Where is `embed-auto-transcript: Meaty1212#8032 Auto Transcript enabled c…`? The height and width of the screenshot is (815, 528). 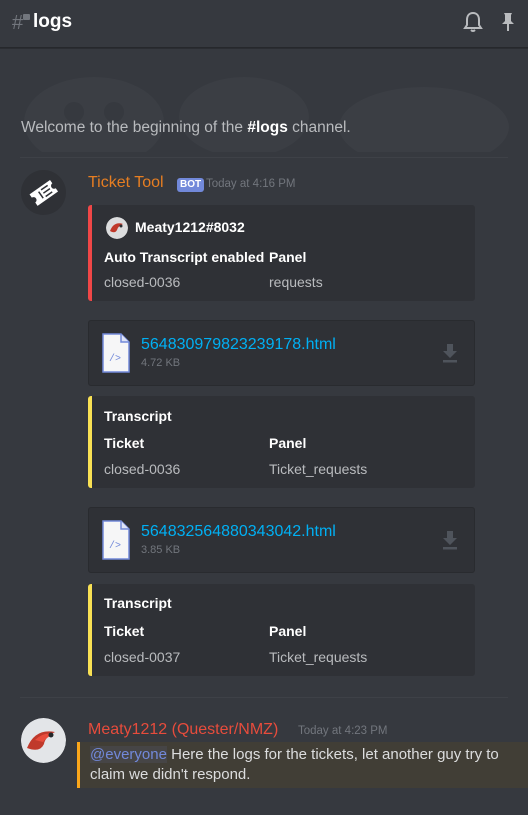
embed-auto-transcript: Meaty1212#8032 Auto Transcript enabled c… is located at coordinates (281, 253).